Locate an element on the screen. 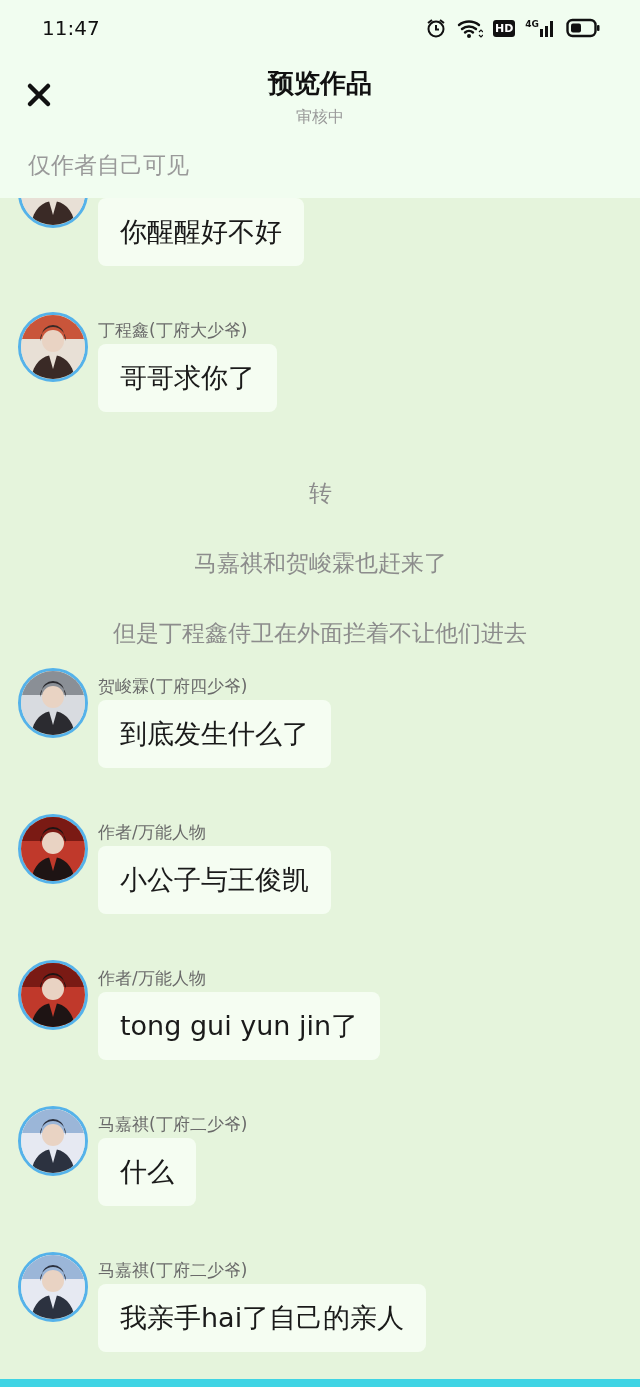 The image size is (640, 1387). close-icon is located at coordinates (39, 95).